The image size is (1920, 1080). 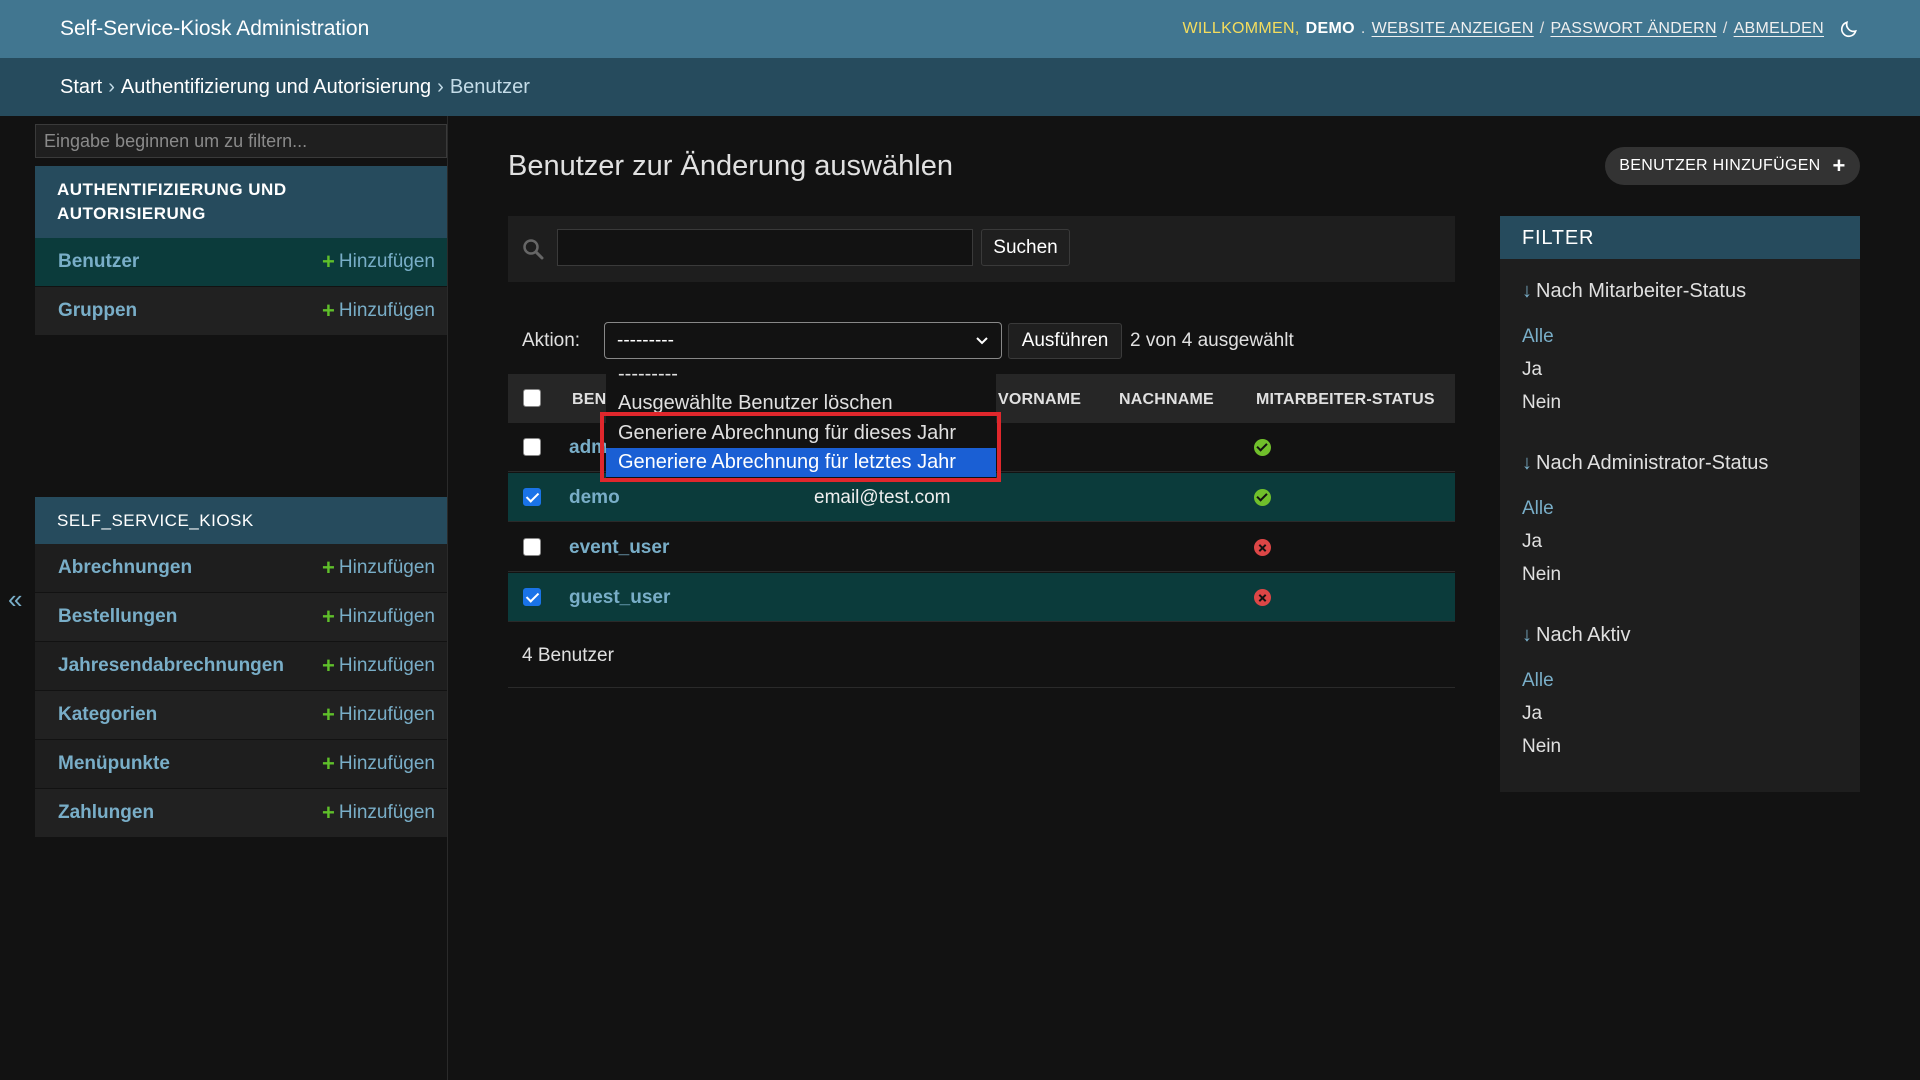 What do you see at coordinates (1262, 547) in the screenshot?
I see `cross-icon` at bounding box center [1262, 547].